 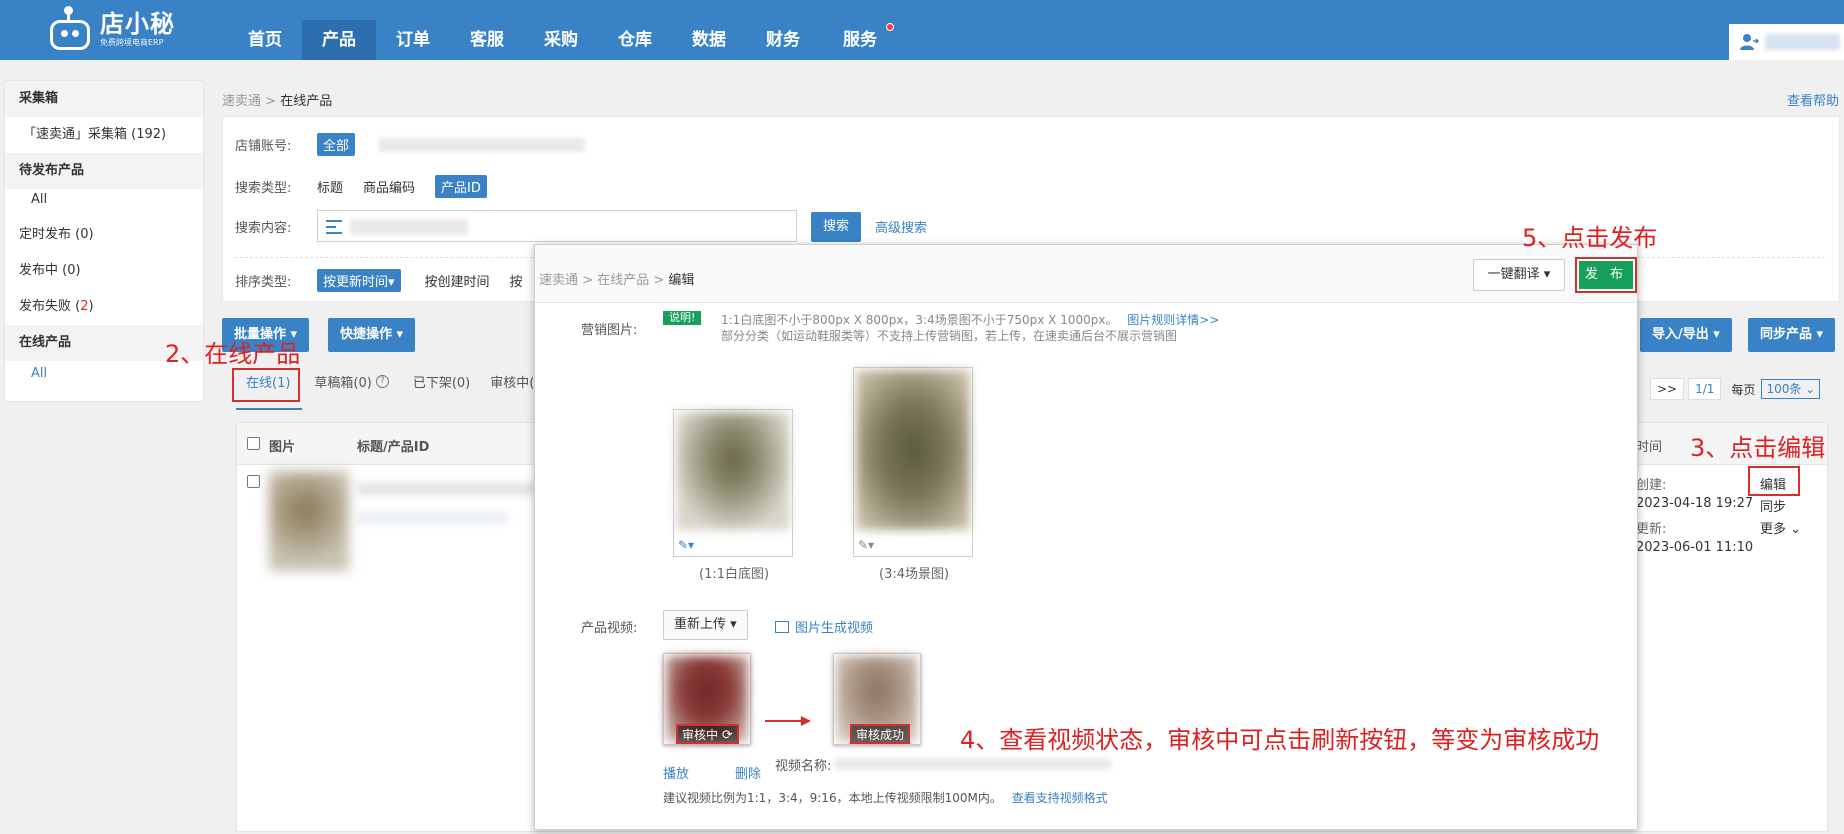 What do you see at coordinates (104, 99) in the screenshot?
I see `sidebar-section-collect: 采集箱` at bounding box center [104, 99].